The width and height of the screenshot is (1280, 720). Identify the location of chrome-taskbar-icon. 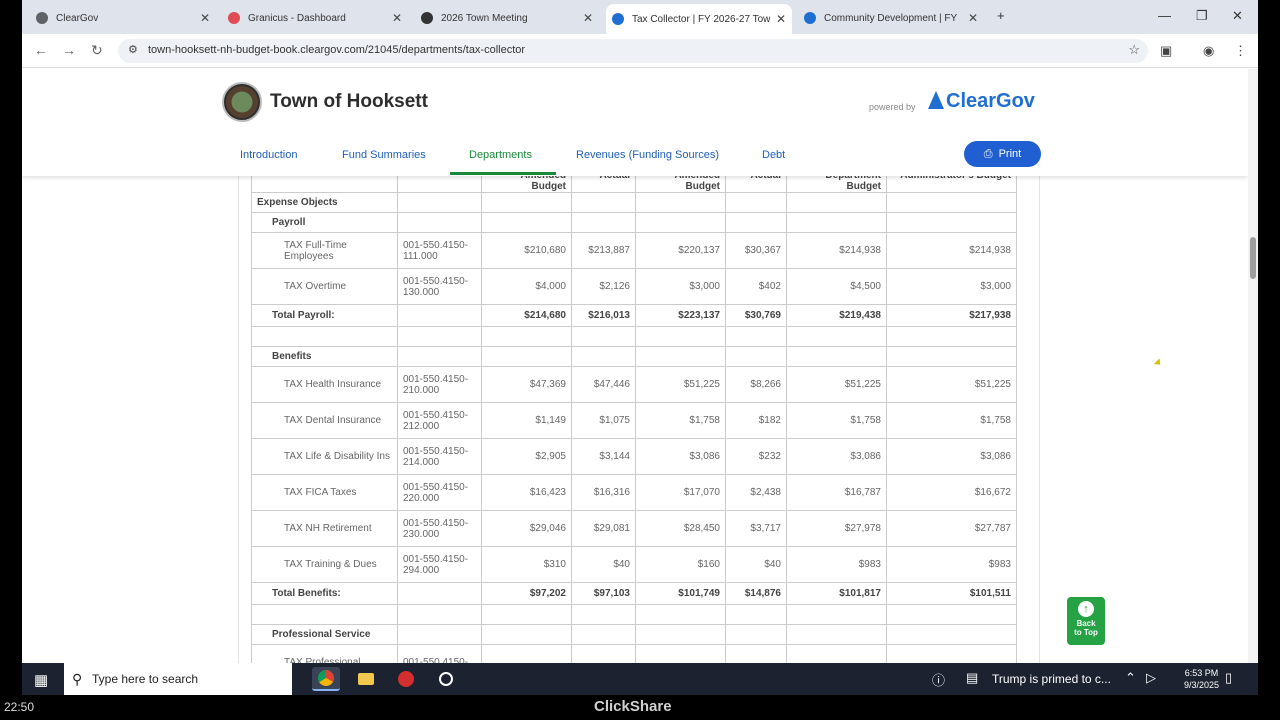
(326, 679).